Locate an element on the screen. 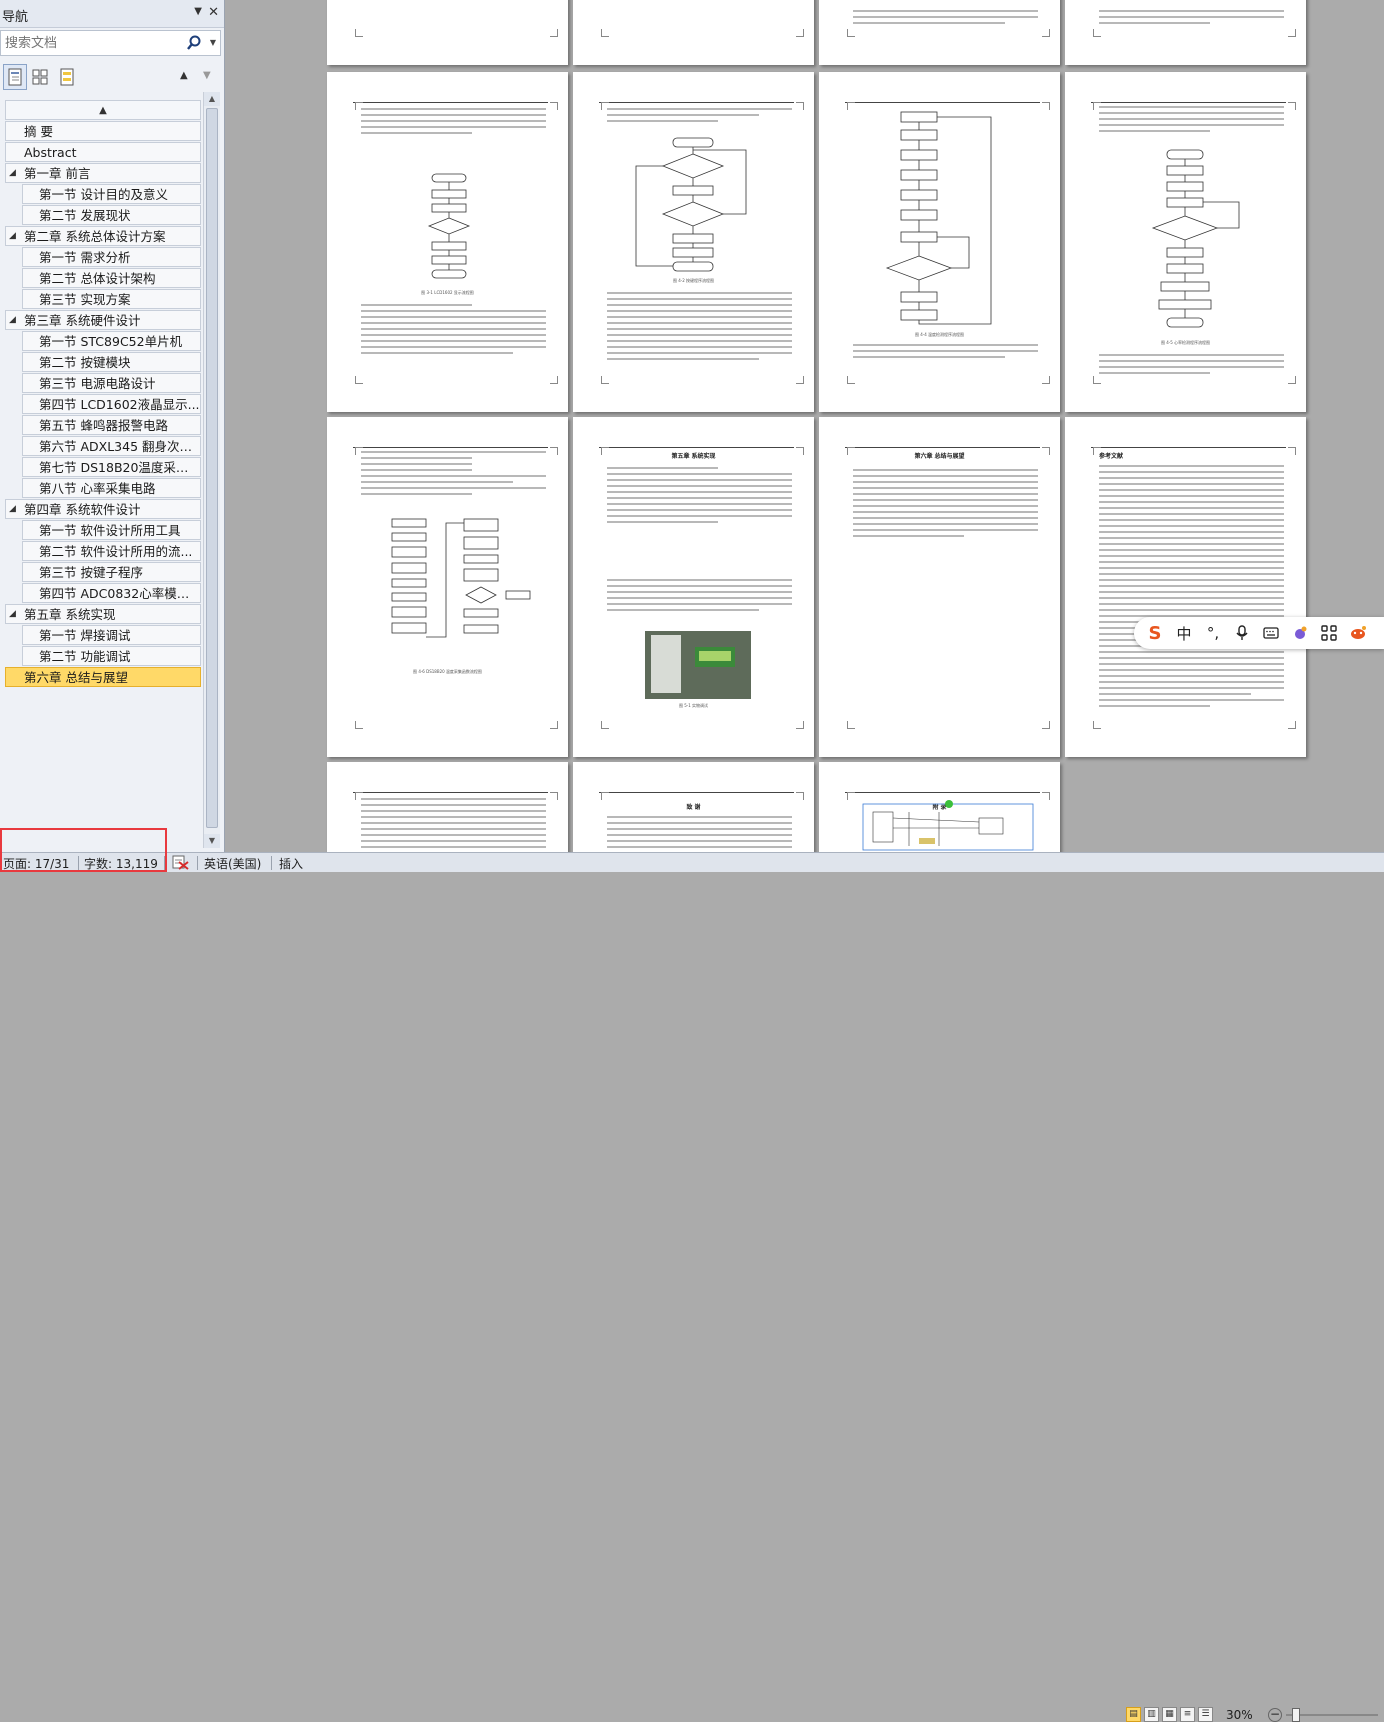 The height and width of the screenshot is (1722, 1384). ime-toolbar: S 中 °, is located at coordinates (1259, 633).